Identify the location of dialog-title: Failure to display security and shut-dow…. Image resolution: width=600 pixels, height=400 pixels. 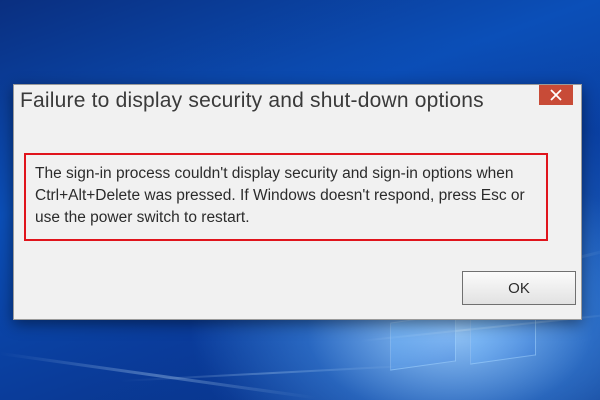
(252, 100).